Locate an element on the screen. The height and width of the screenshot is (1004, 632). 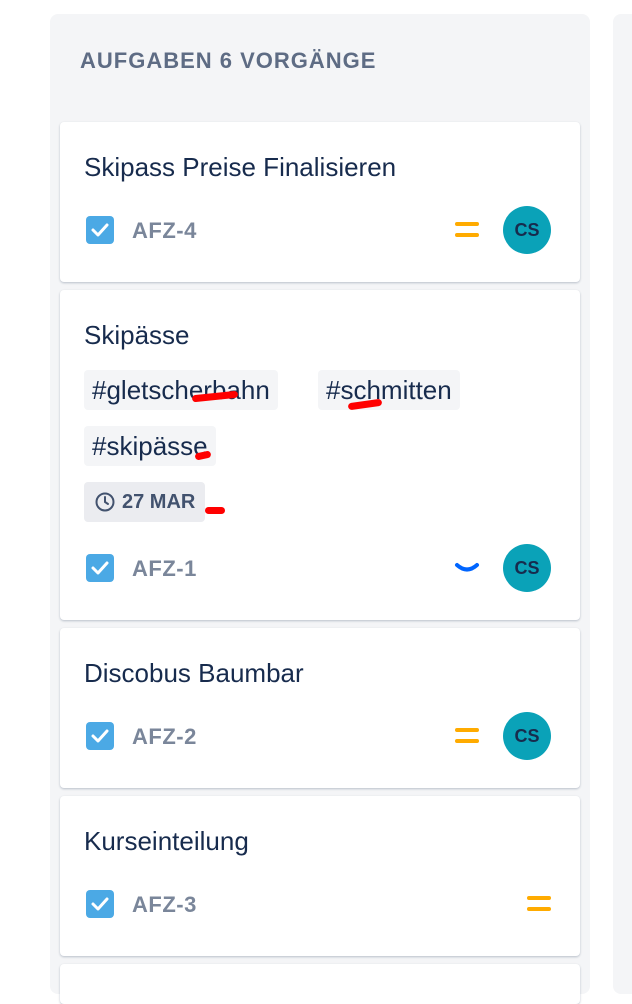
board-column-next is located at coordinates (622, 504).